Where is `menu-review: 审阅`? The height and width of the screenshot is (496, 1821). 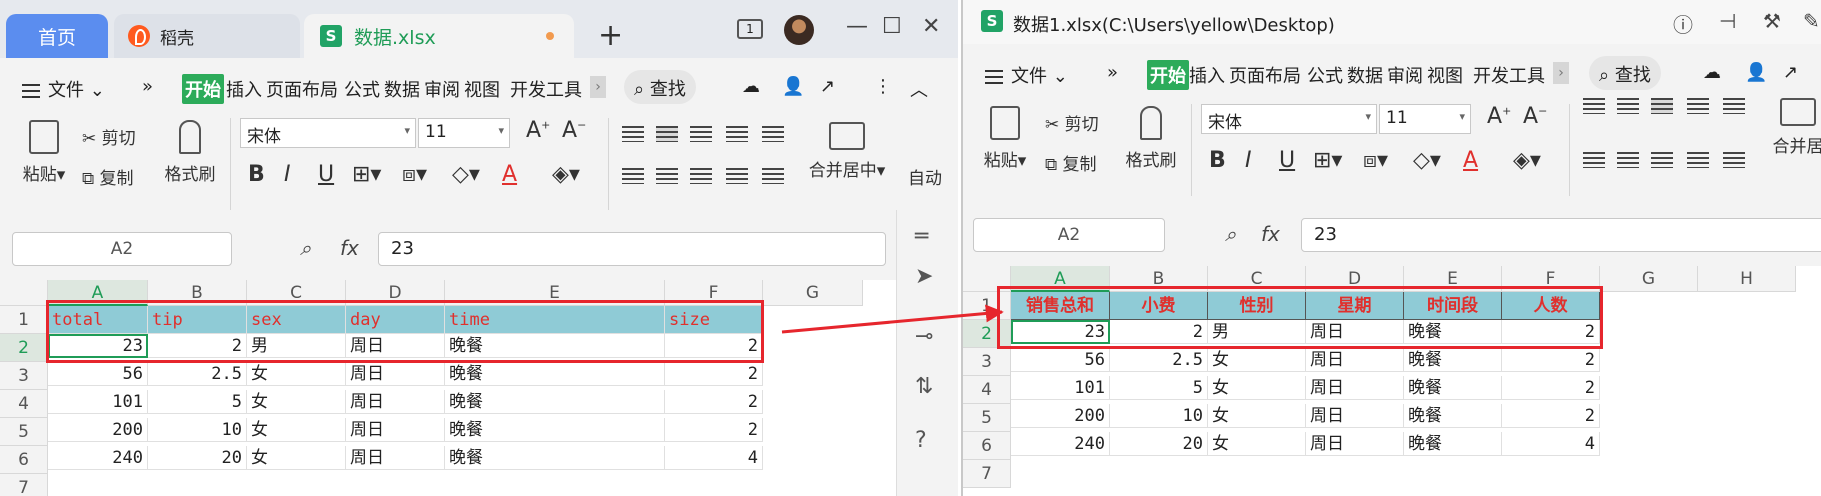
menu-review: 审阅 is located at coordinates (1405, 75).